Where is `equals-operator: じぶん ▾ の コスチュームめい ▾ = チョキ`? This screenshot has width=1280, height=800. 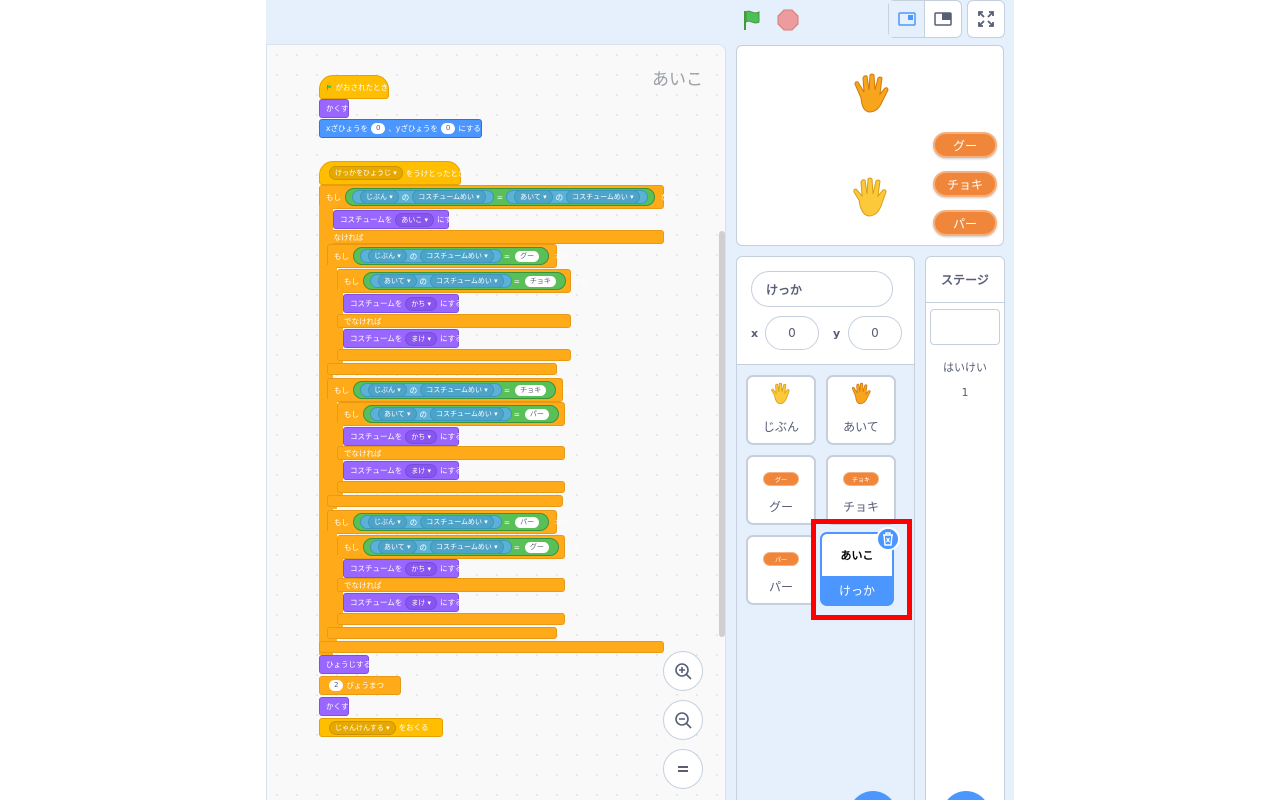 equals-operator: じぶん ▾ の コスチュームめい ▾ = チョキ is located at coordinates (455, 390).